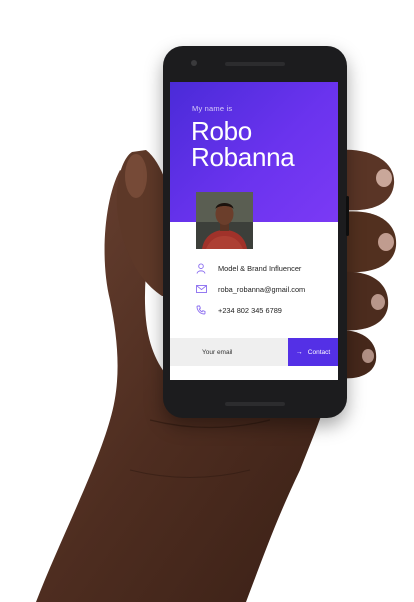 The height and width of the screenshot is (602, 414). Describe the element at coordinates (243, 157) in the screenshot. I see `last-name: Robanna` at that location.